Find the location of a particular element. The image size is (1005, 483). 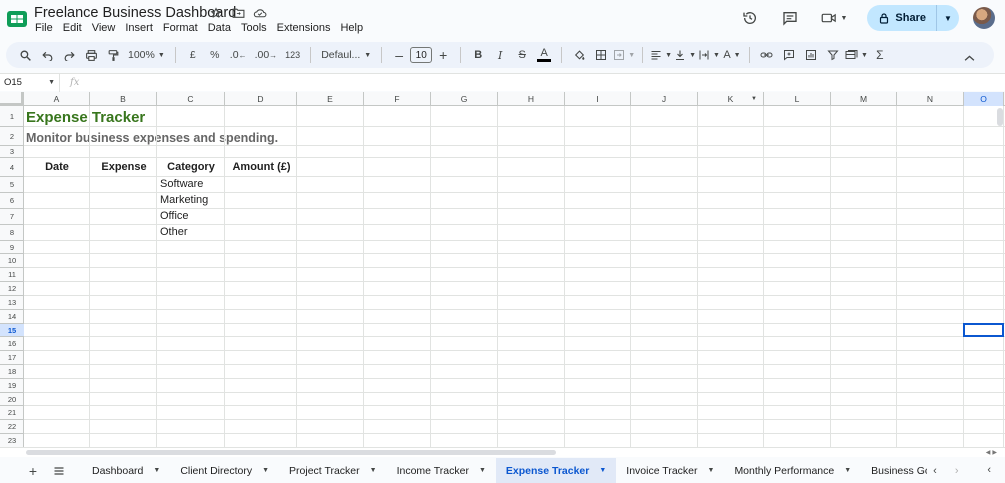

undo-icon is located at coordinates (47, 55).